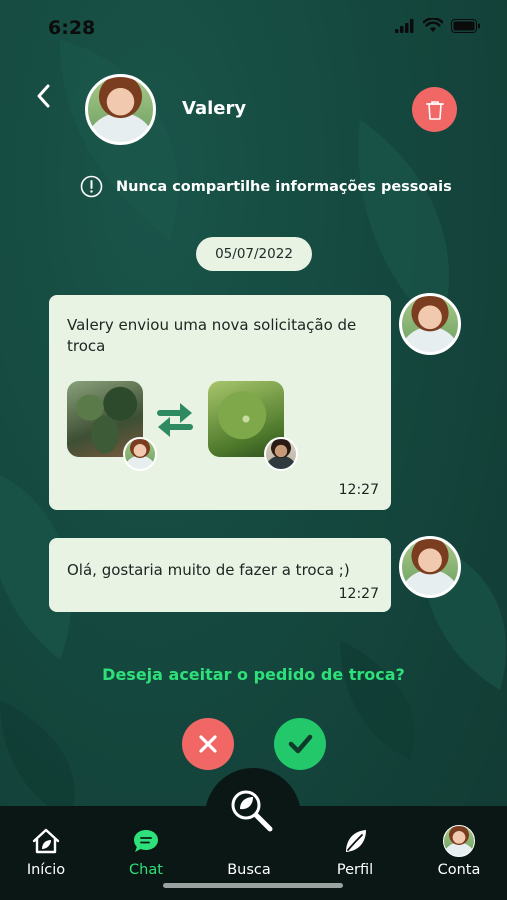  Describe the element at coordinates (249, 852) in the screenshot. I see `tab-busca: Busca` at that location.